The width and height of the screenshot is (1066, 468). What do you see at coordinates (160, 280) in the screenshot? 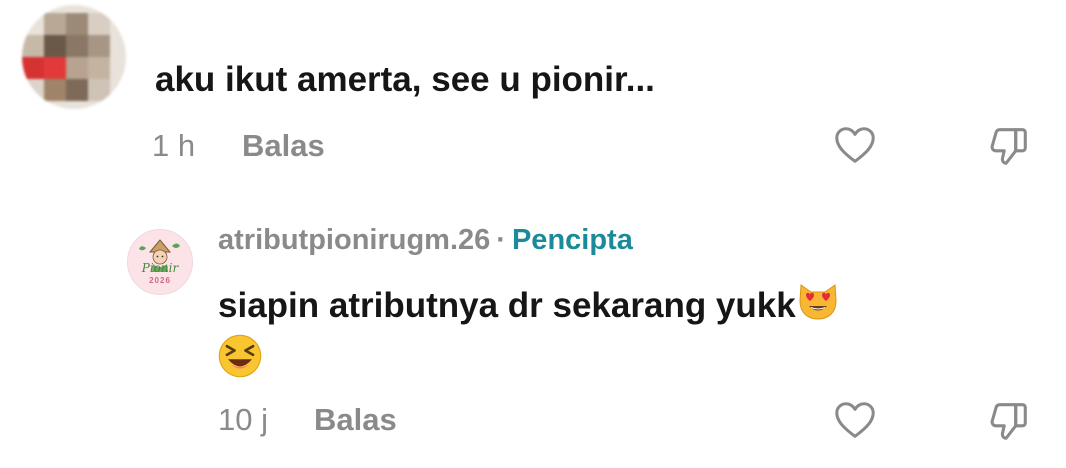
I see `avatar-year-text: 2026` at bounding box center [160, 280].